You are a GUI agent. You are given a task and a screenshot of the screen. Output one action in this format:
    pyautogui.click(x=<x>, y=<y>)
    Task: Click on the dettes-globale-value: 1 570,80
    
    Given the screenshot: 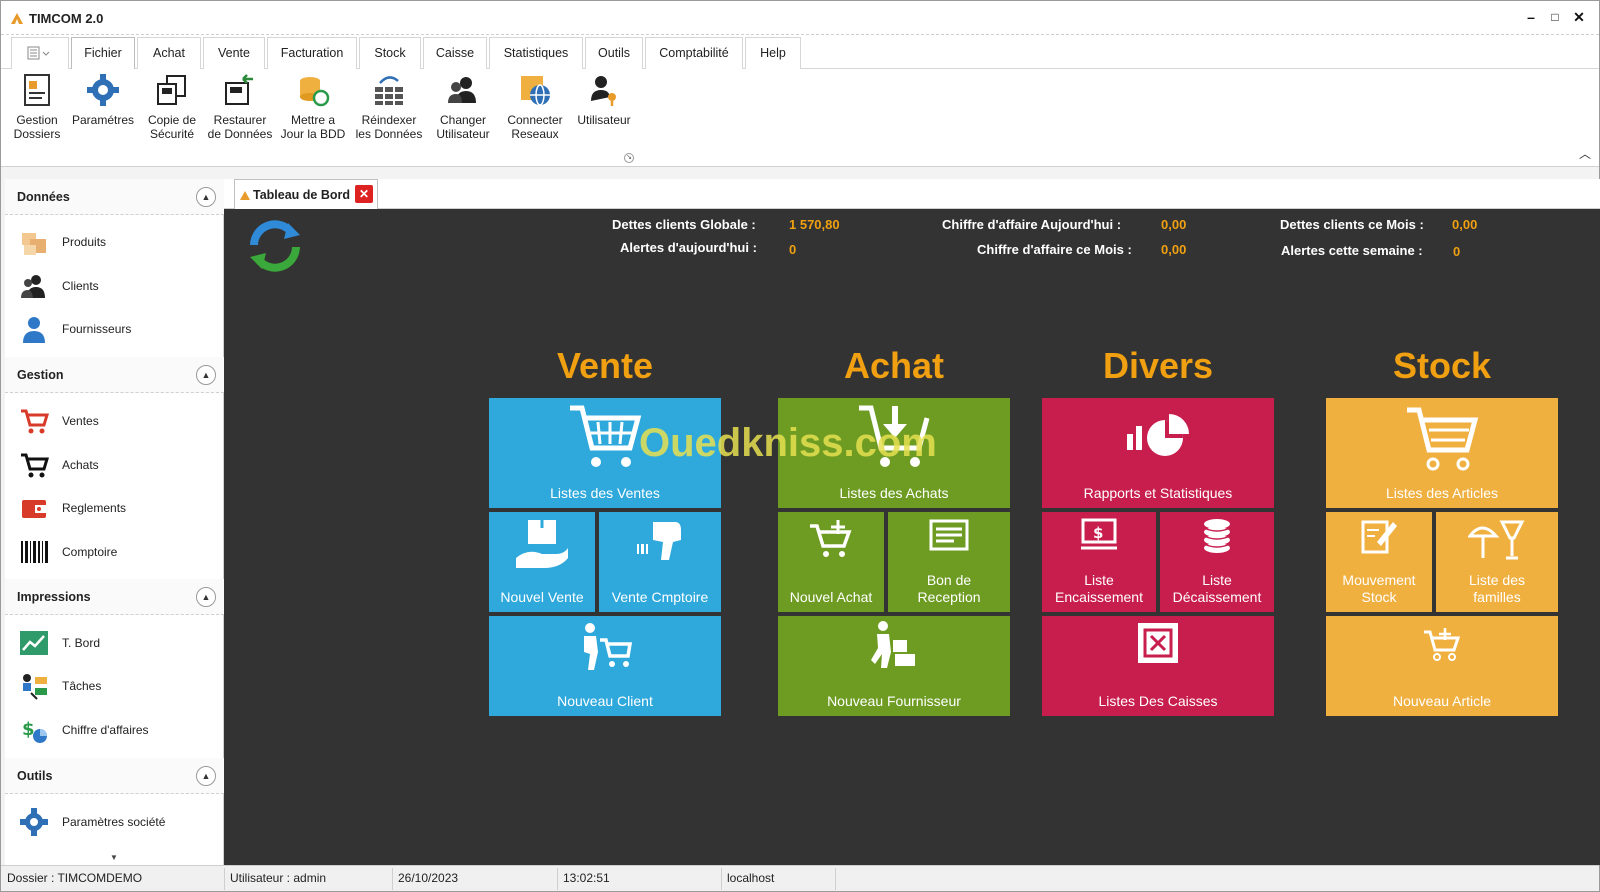 What is the action you would take?
    pyautogui.click(x=814, y=224)
    